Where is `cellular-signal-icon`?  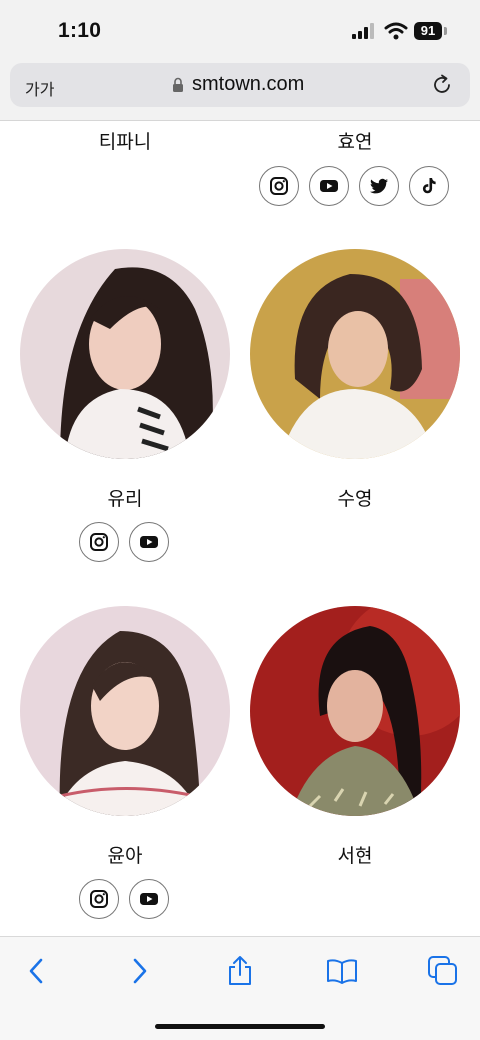 cellular-signal-icon is located at coordinates (364, 31).